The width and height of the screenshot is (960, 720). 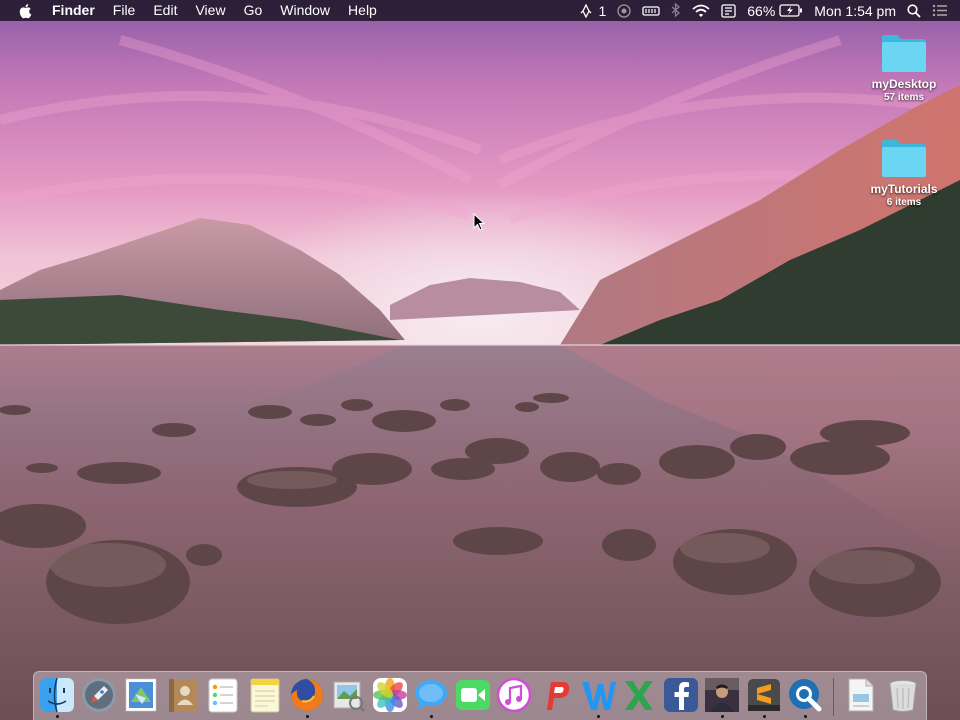 I want to click on dock-html-document, so click(x=861, y=695).